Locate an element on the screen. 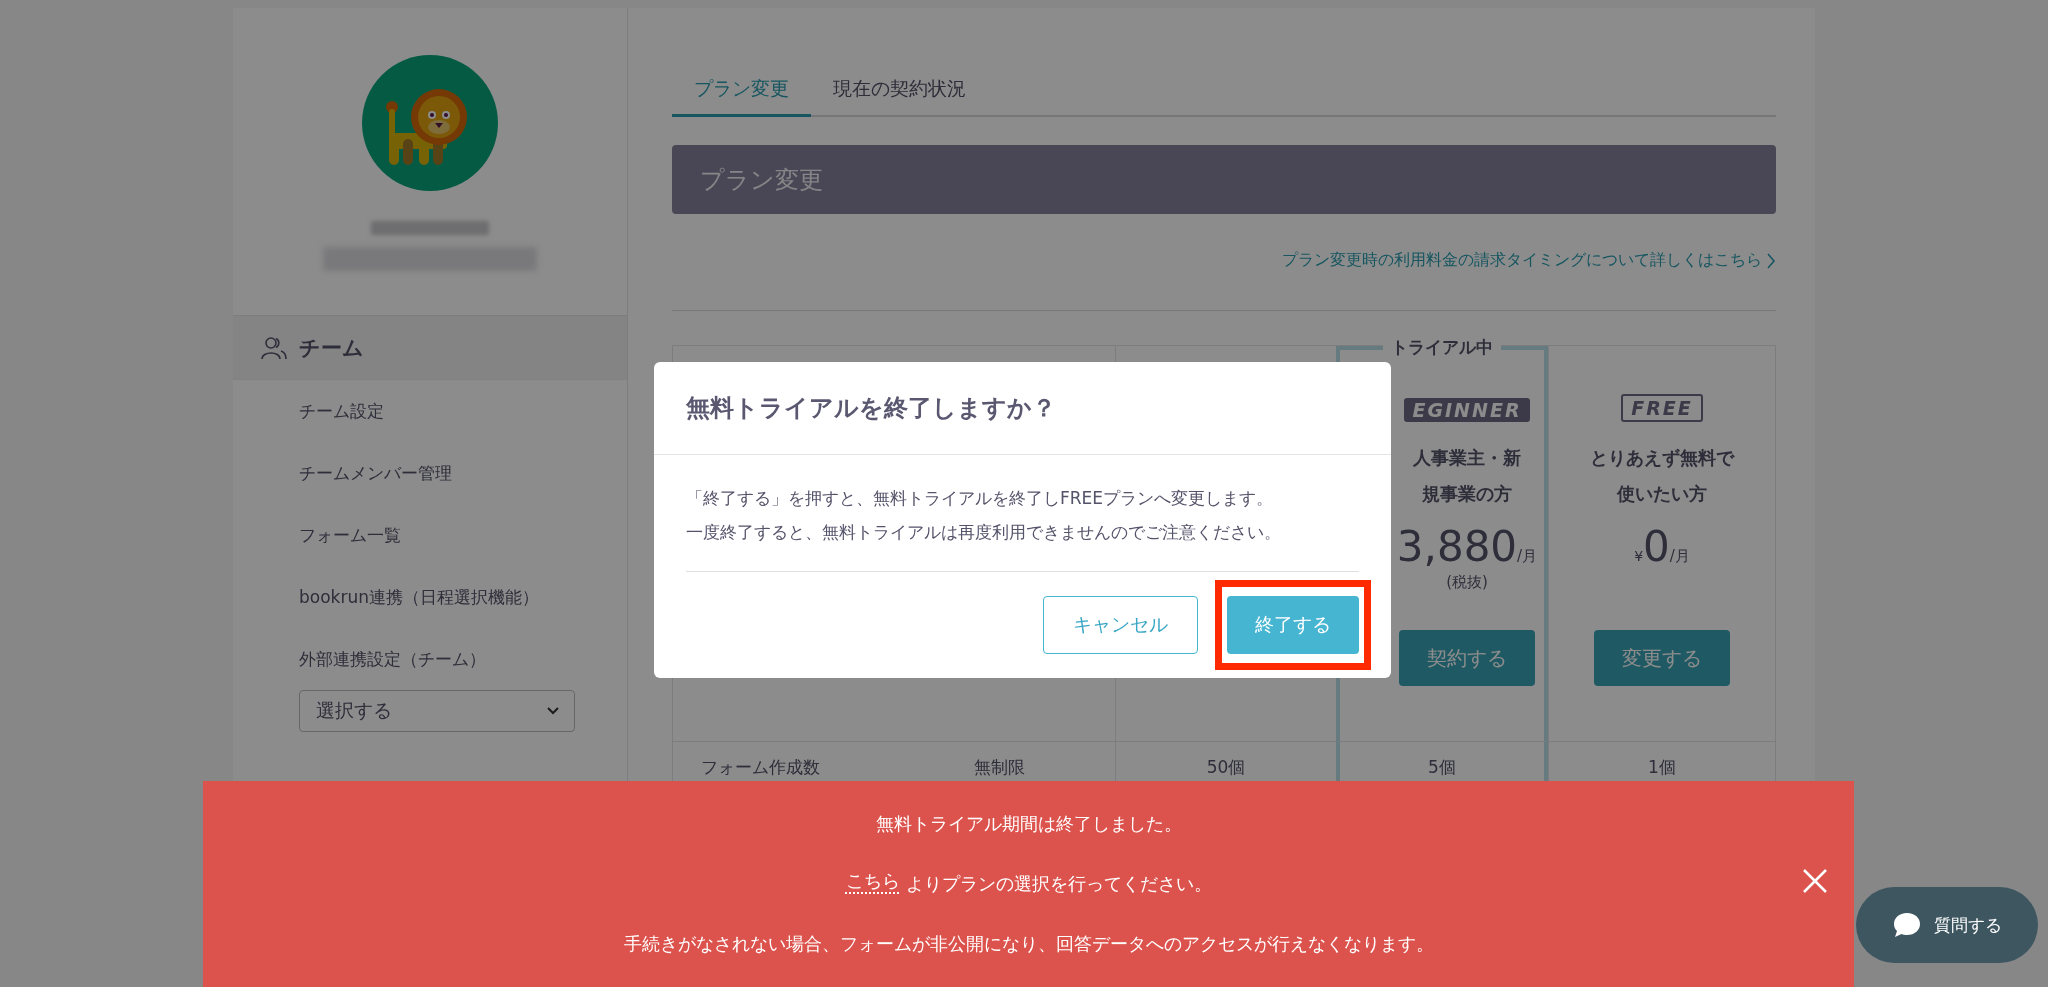 This screenshot has width=2048, height=987. plan-price: 0 is located at coordinates (1656, 546).